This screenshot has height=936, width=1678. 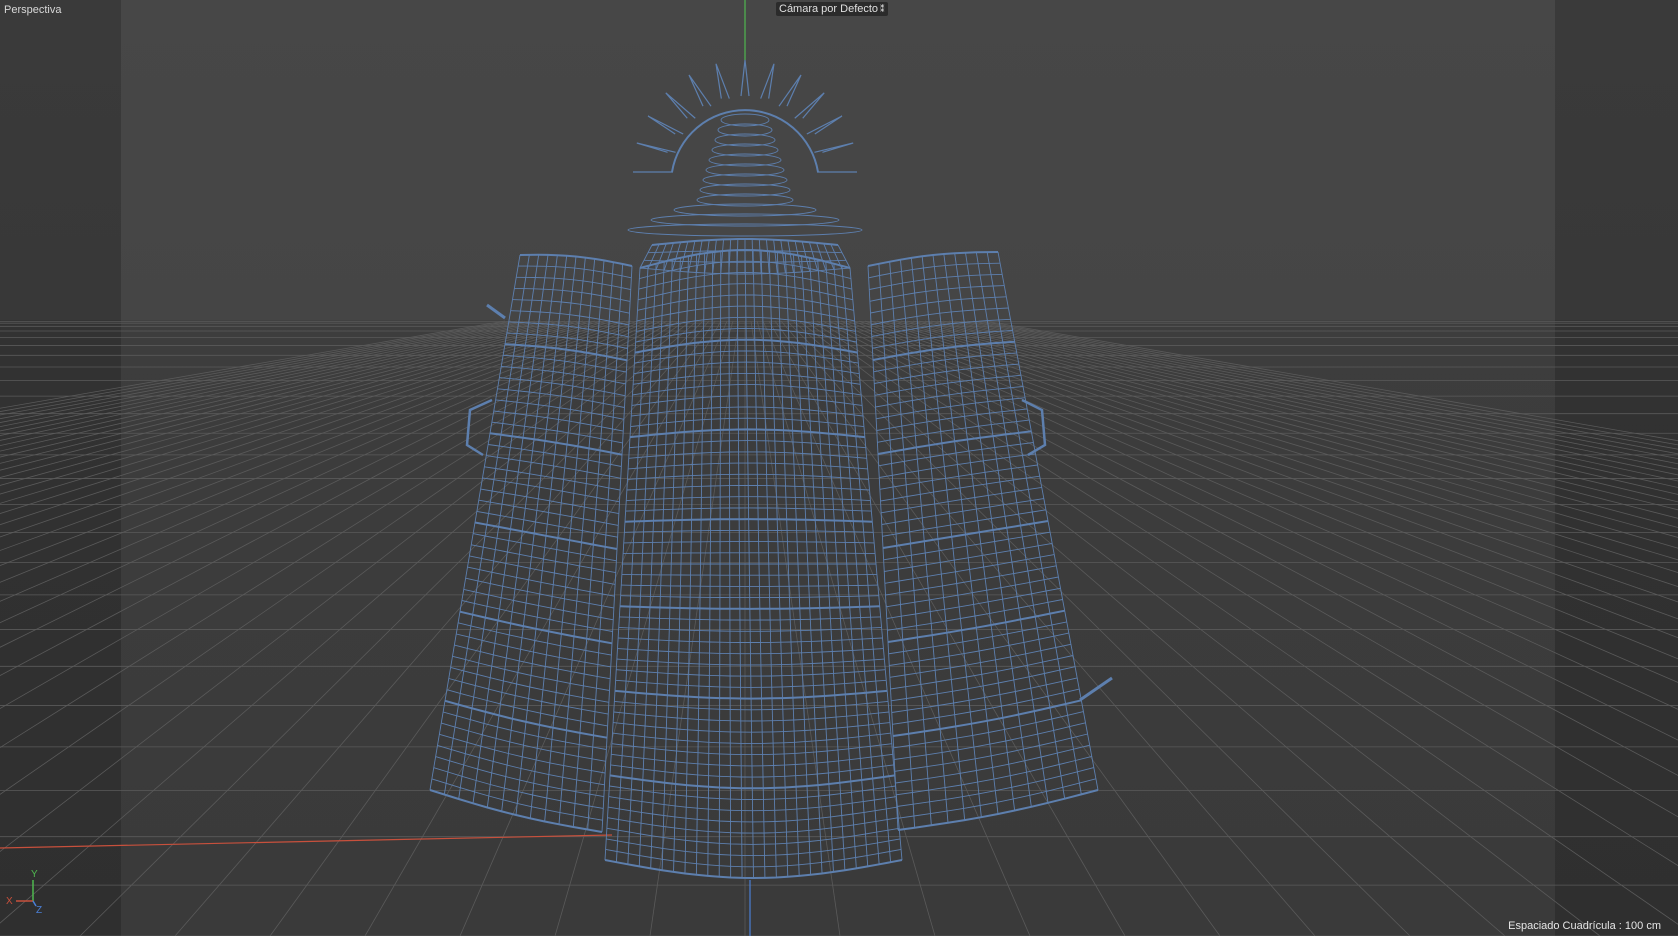 I want to click on right-handle, so click(x=1034, y=427).